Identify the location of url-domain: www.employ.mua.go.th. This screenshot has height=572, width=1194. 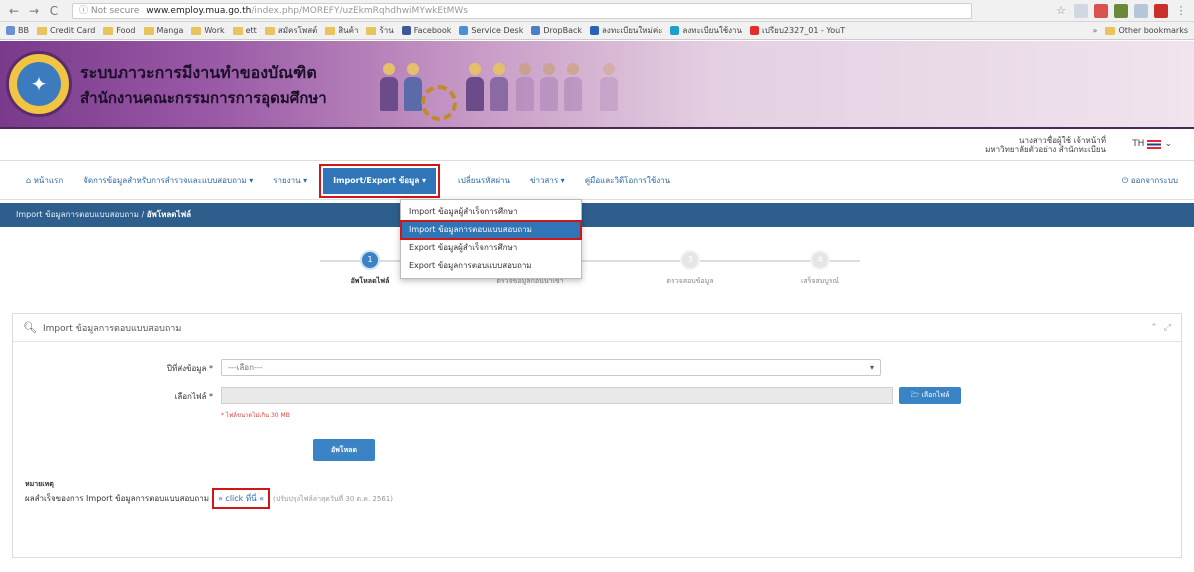
(199, 10).